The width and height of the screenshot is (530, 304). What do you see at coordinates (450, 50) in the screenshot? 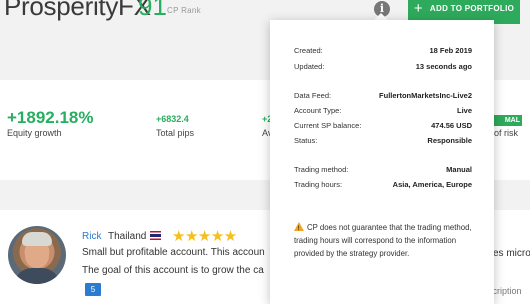
I see `created-value: 18 Feb 2019` at bounding box center [450, 50].